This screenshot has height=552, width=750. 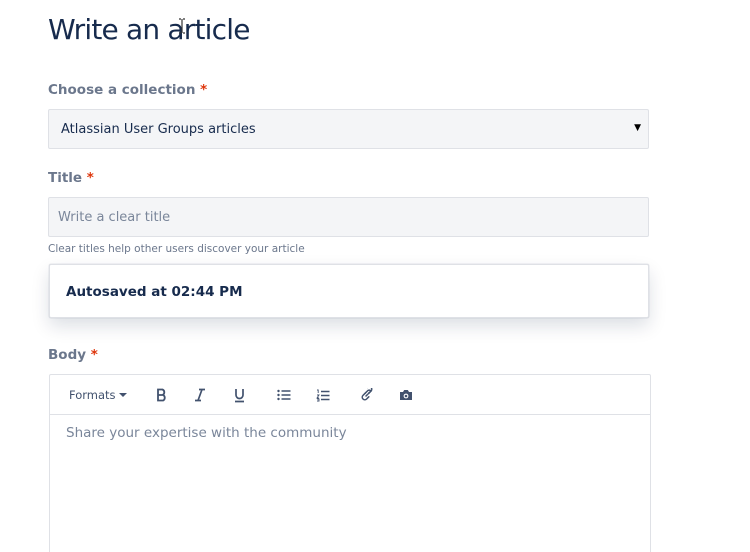 I want to click on bullet-list-icon, so click(x=284, y=395).